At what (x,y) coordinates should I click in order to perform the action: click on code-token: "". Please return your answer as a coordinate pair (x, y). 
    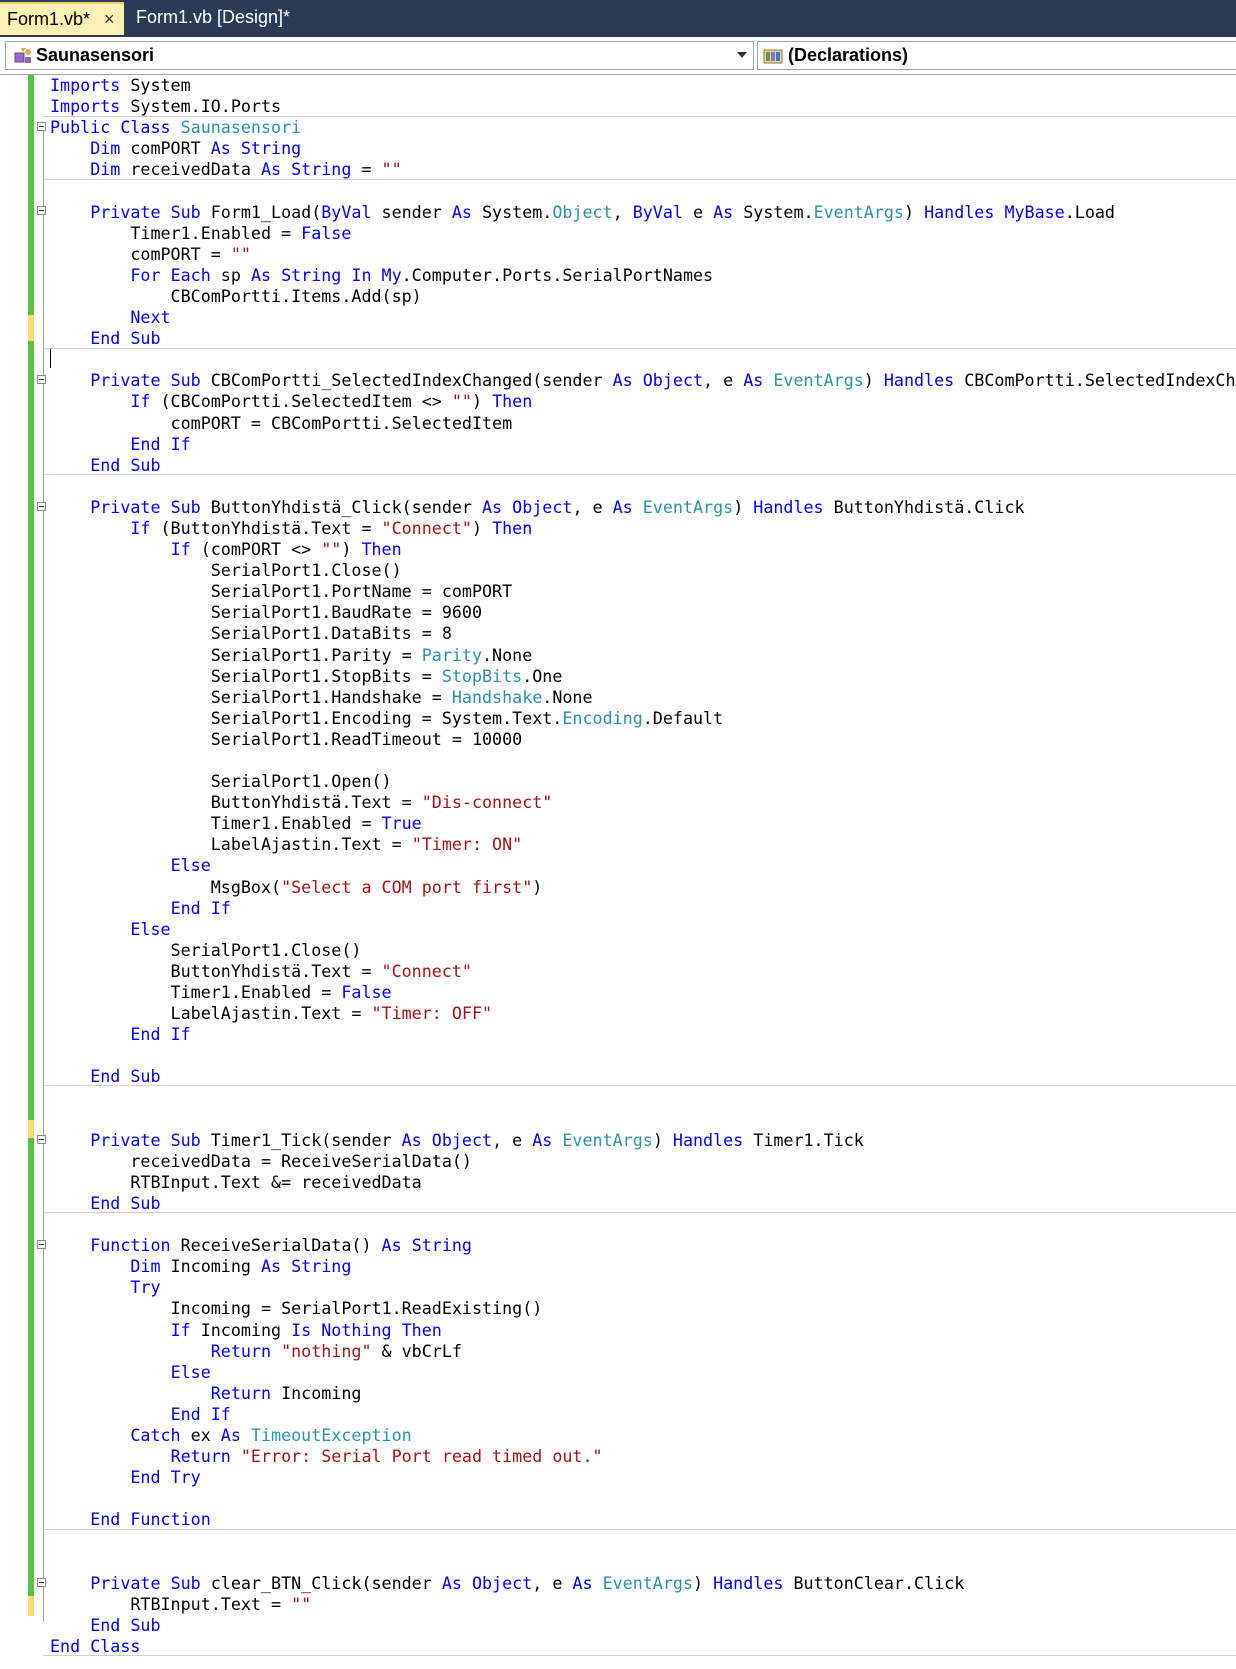
    Looking at the image, I should click on (391, 169).